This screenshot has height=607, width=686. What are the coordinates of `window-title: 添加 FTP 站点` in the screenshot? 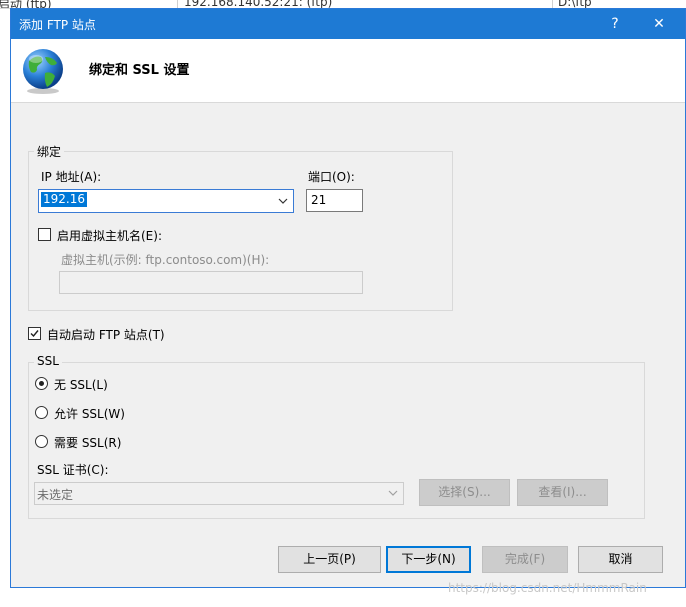 It's located at (57, 25).